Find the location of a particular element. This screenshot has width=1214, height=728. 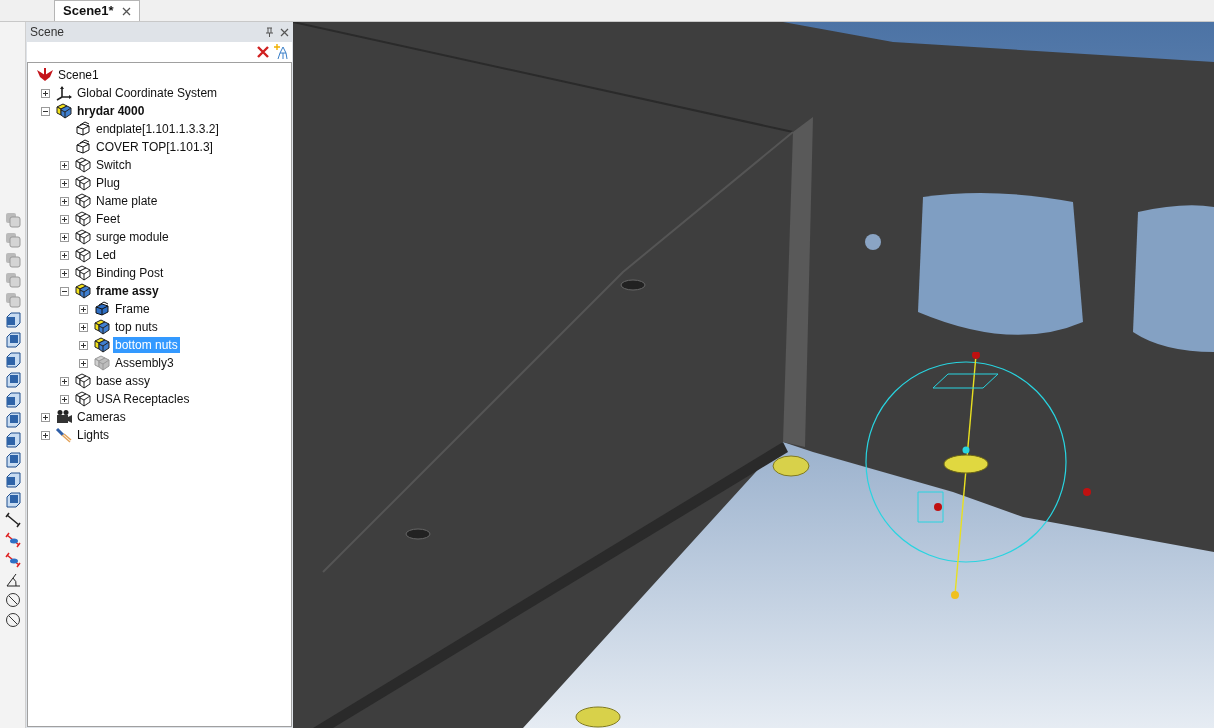

tree-item: base assy is located at coordinates (123, 381).